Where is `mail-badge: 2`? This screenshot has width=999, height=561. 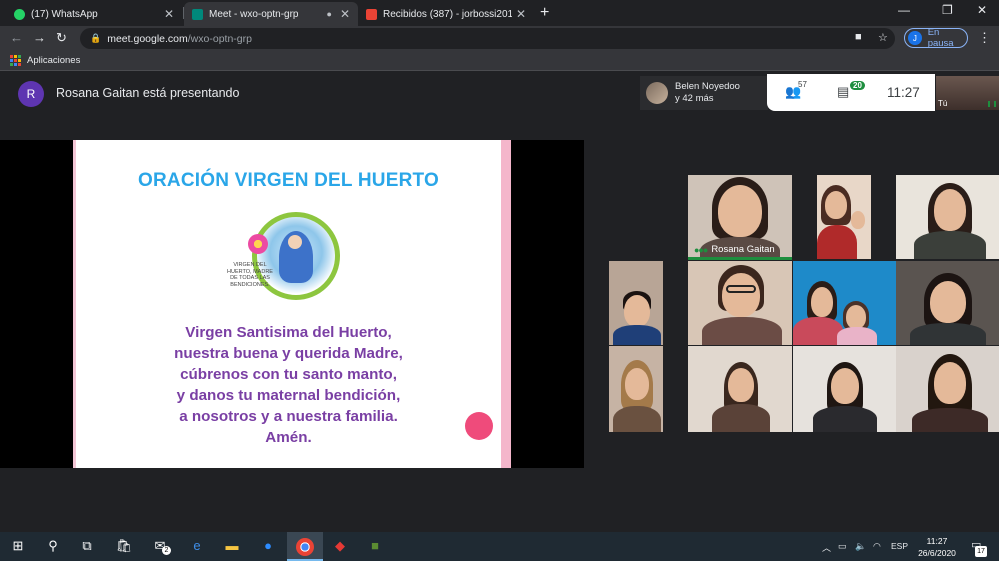
mail-badge: 2 is located at coordinates (166, 550).